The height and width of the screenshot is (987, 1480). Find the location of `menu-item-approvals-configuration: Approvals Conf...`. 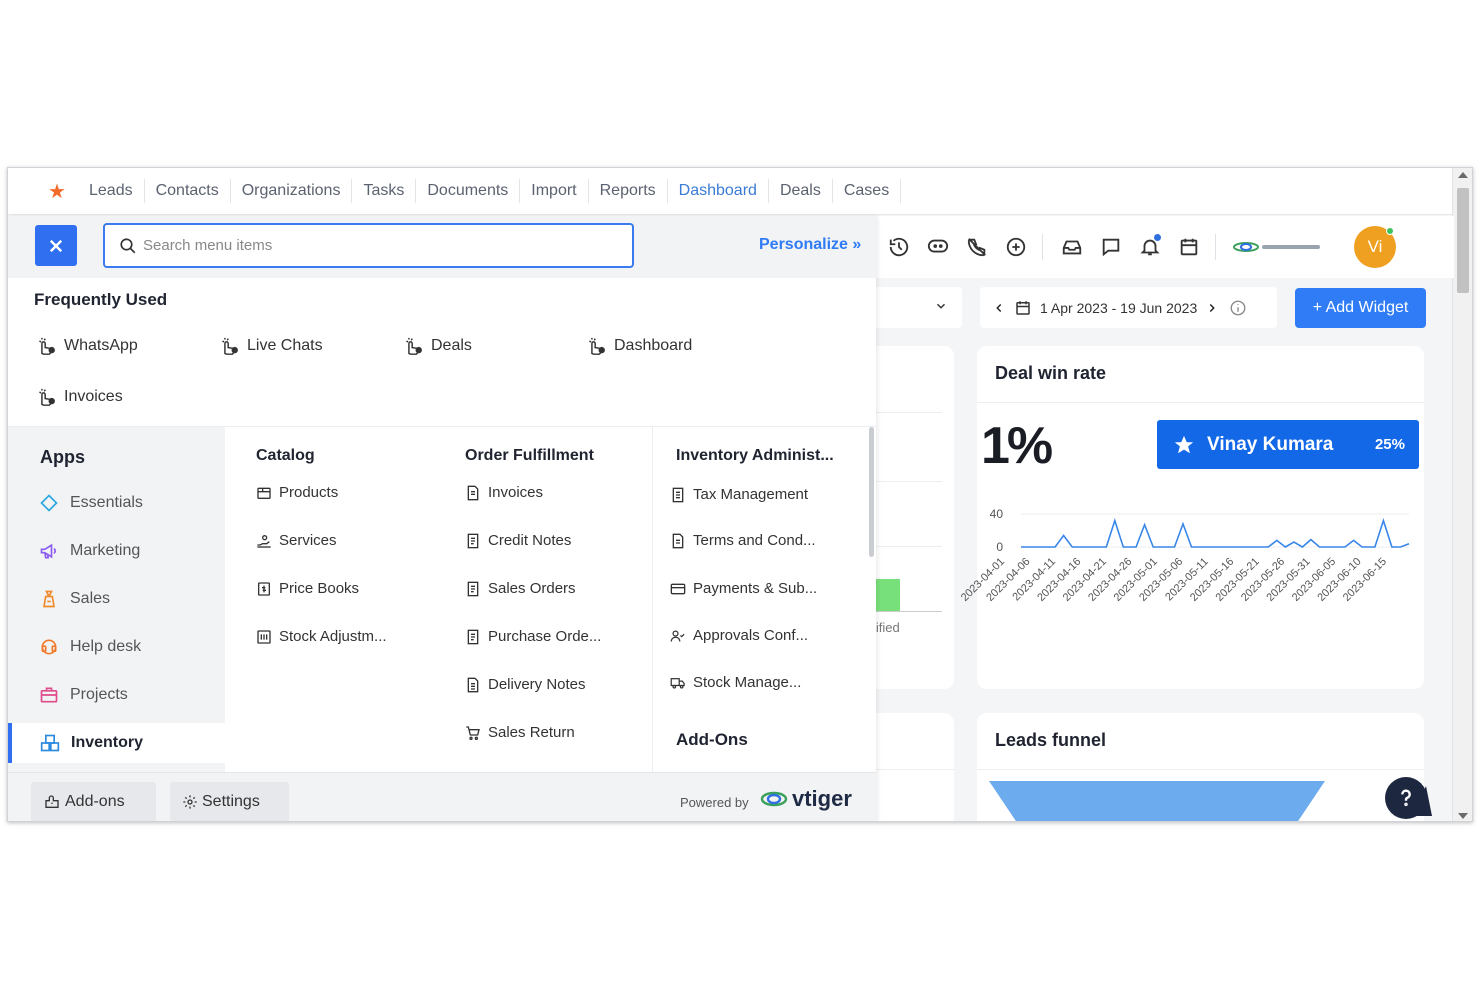

menu-item-approvals-configuration: Approvals Conf... is located at coordinates (739, 635).